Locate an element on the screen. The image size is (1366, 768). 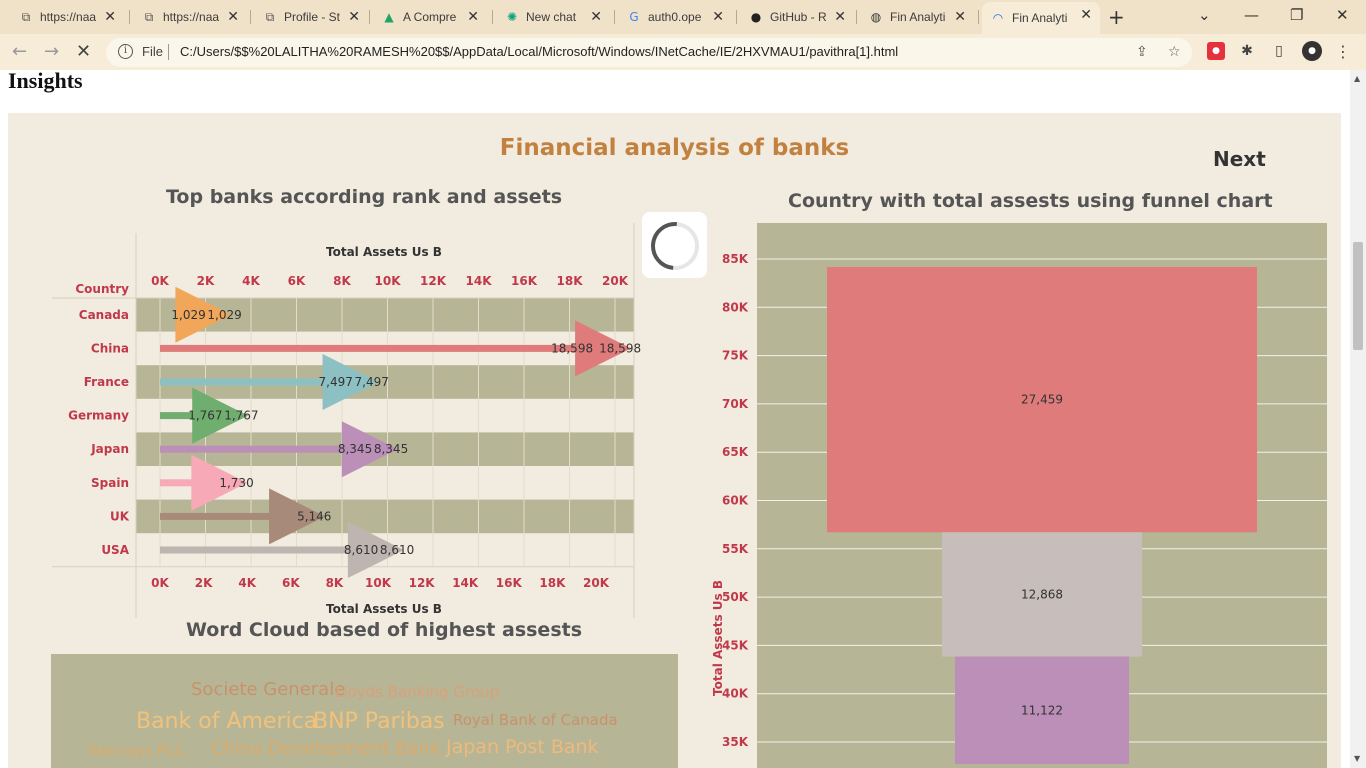
next-button: Next is located at coordinates (1239, 159).